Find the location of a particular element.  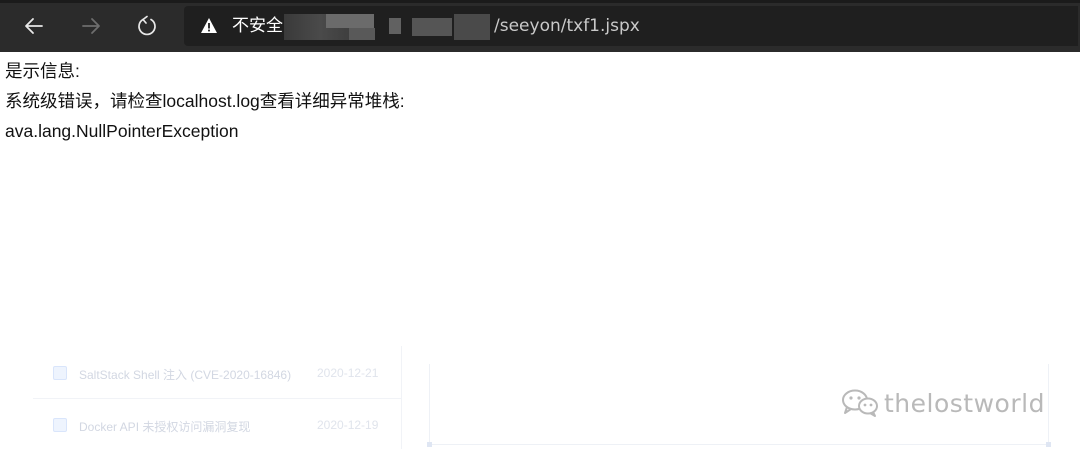

list-divider is located at coordinates (217, 398).